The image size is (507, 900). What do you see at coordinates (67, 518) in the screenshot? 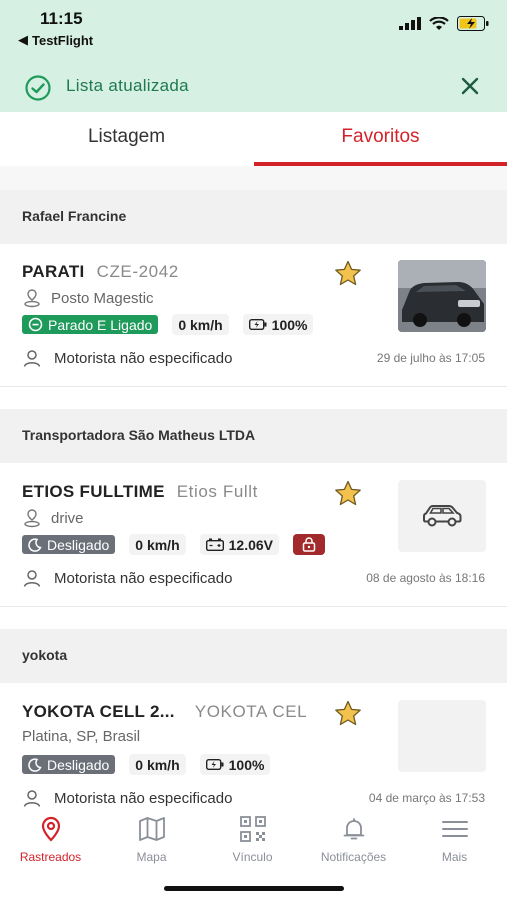
I see `vehicle-location: drive` at bounding box center [67, 518].